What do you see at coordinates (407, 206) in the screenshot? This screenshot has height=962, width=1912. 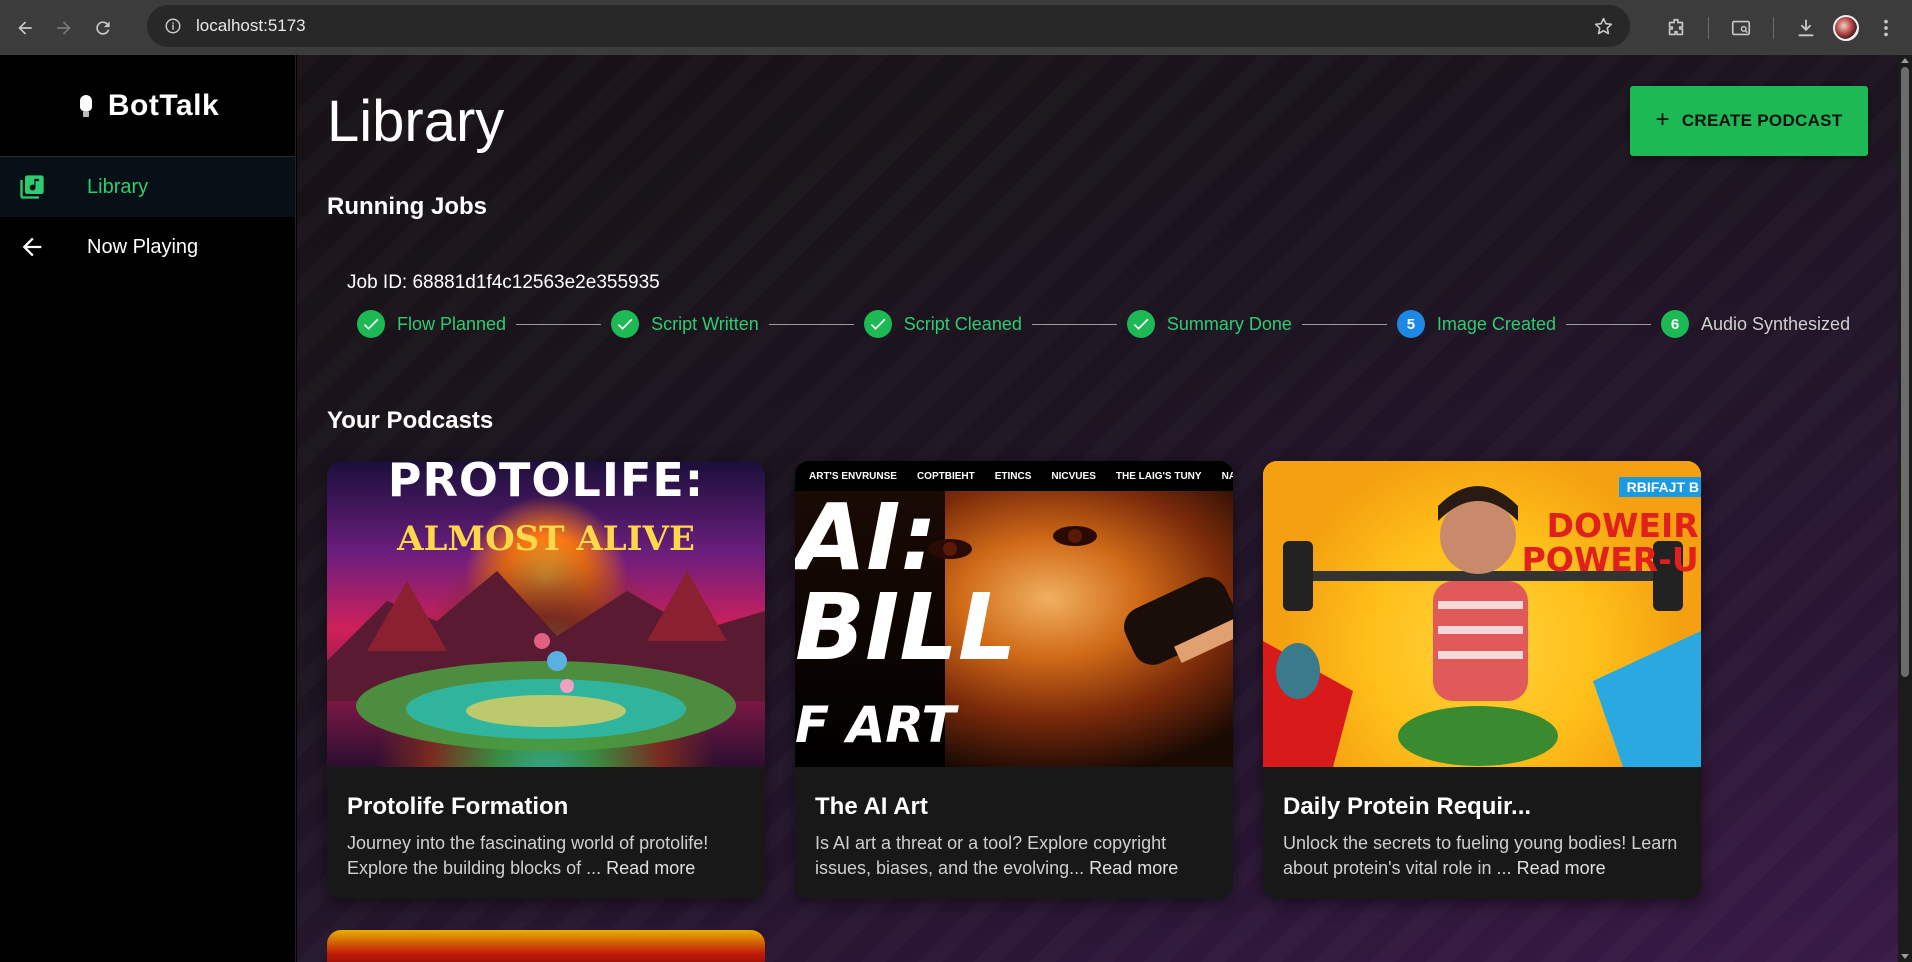 I see `running-jobs-heading: Running Jobs` at bounding box center [407, 206].